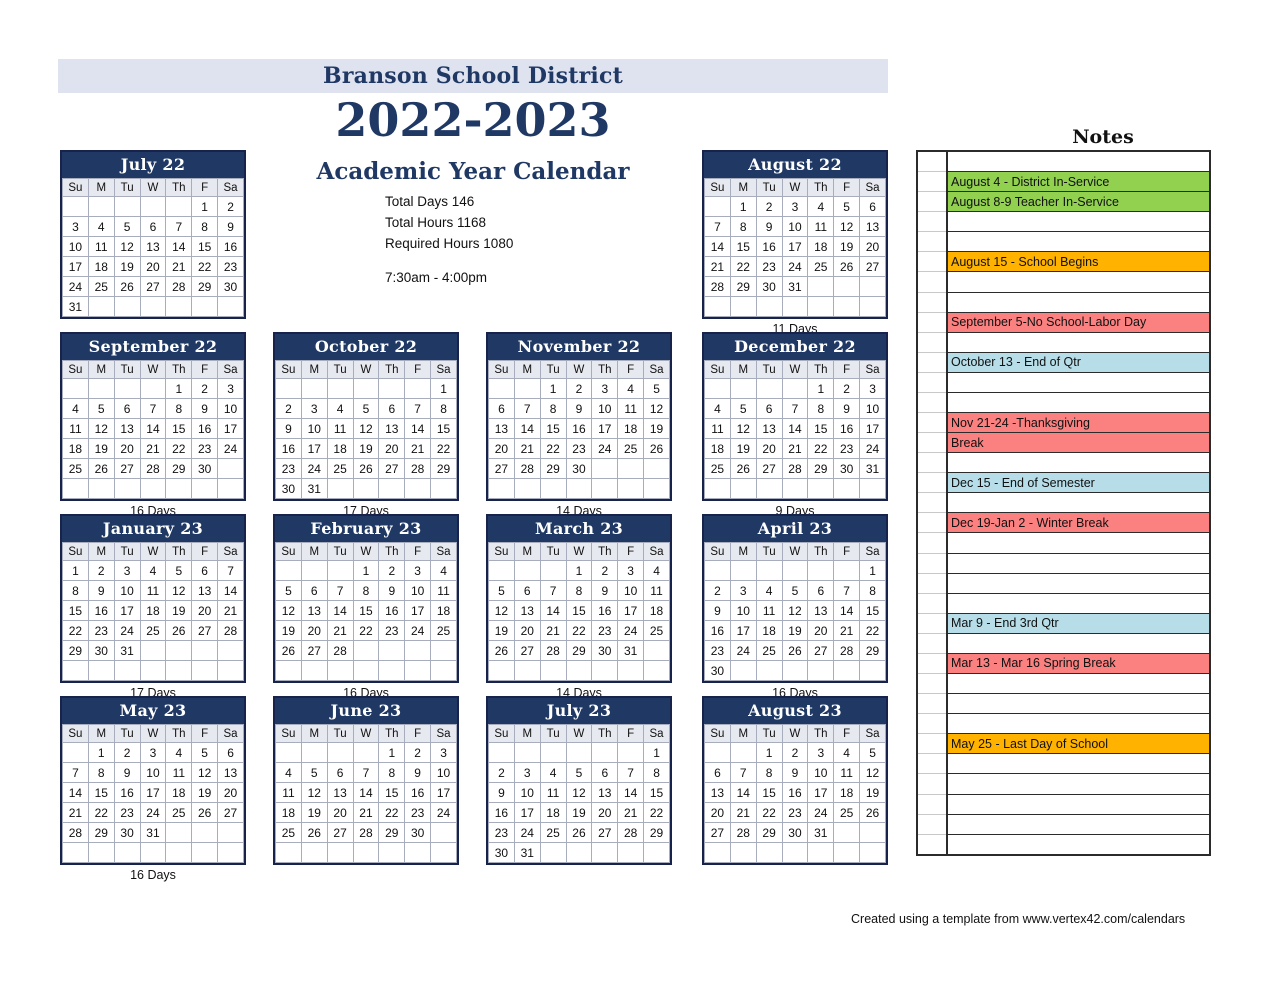 Image resolution: width=1280 pixels, height=989 pixels. I want to click on note-row: Nov 21-24 -Thanksgiving, so click(1078, 423).